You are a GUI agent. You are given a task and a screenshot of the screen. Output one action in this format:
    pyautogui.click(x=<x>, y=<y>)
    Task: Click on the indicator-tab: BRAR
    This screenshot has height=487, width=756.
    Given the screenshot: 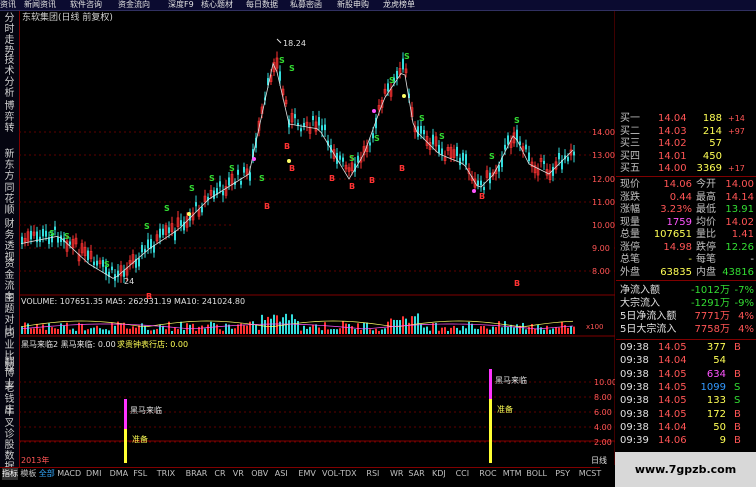 What is the action you would take?
    pyautogui.click(x=199, y=474)
    